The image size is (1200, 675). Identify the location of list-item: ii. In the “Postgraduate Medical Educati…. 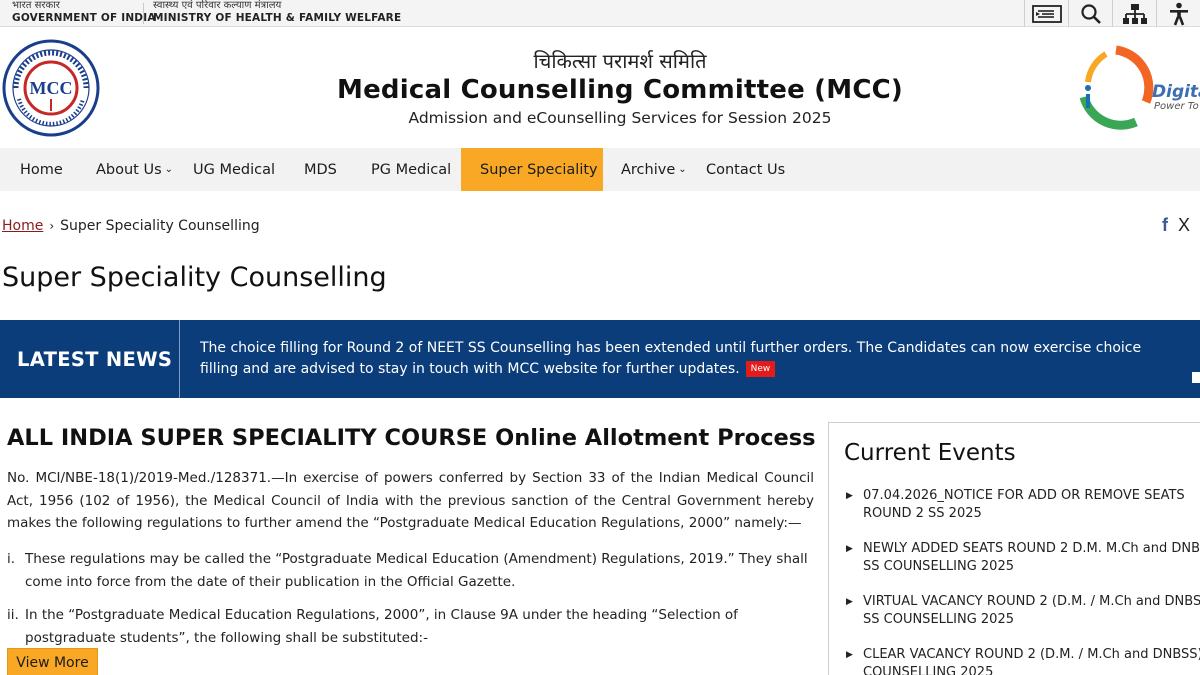
(410, 626).